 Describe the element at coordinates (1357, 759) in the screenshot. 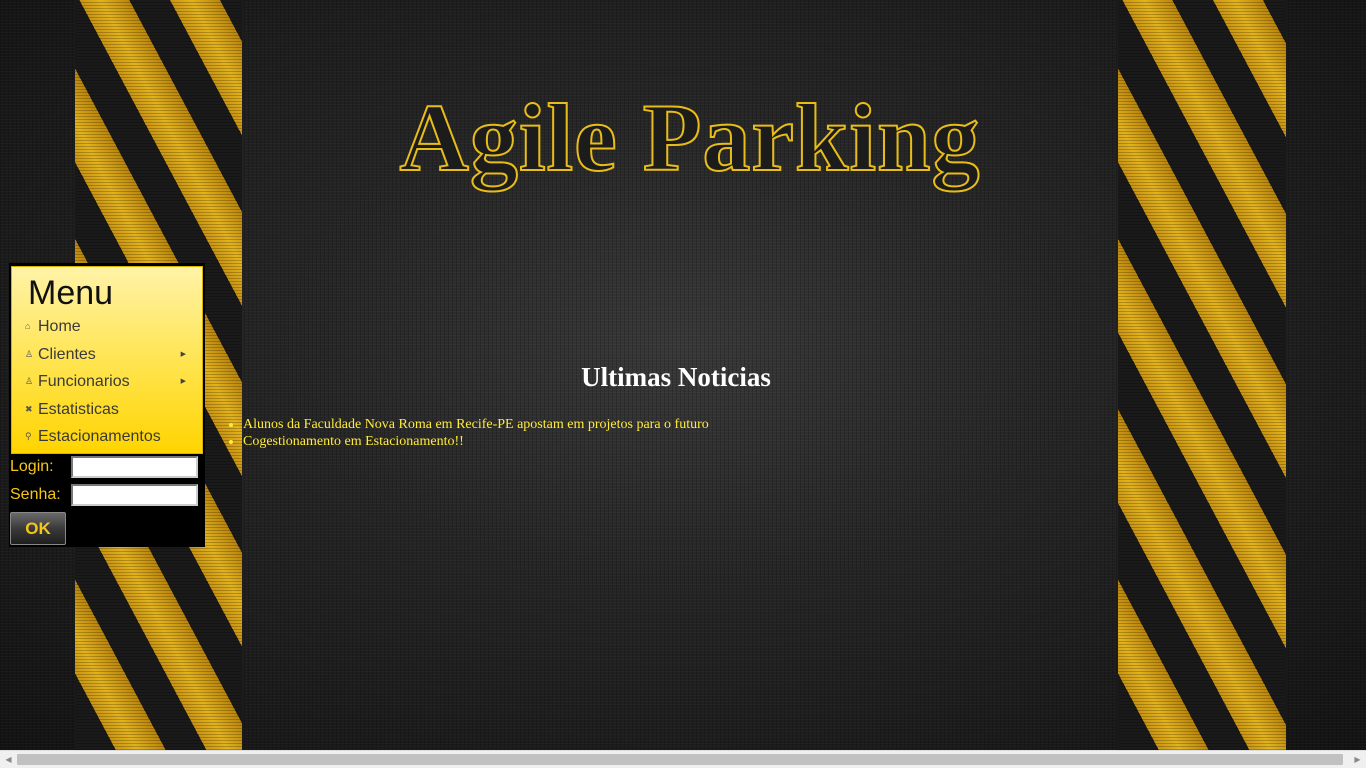

I see `scroll-right-icon: ▶` at that location.